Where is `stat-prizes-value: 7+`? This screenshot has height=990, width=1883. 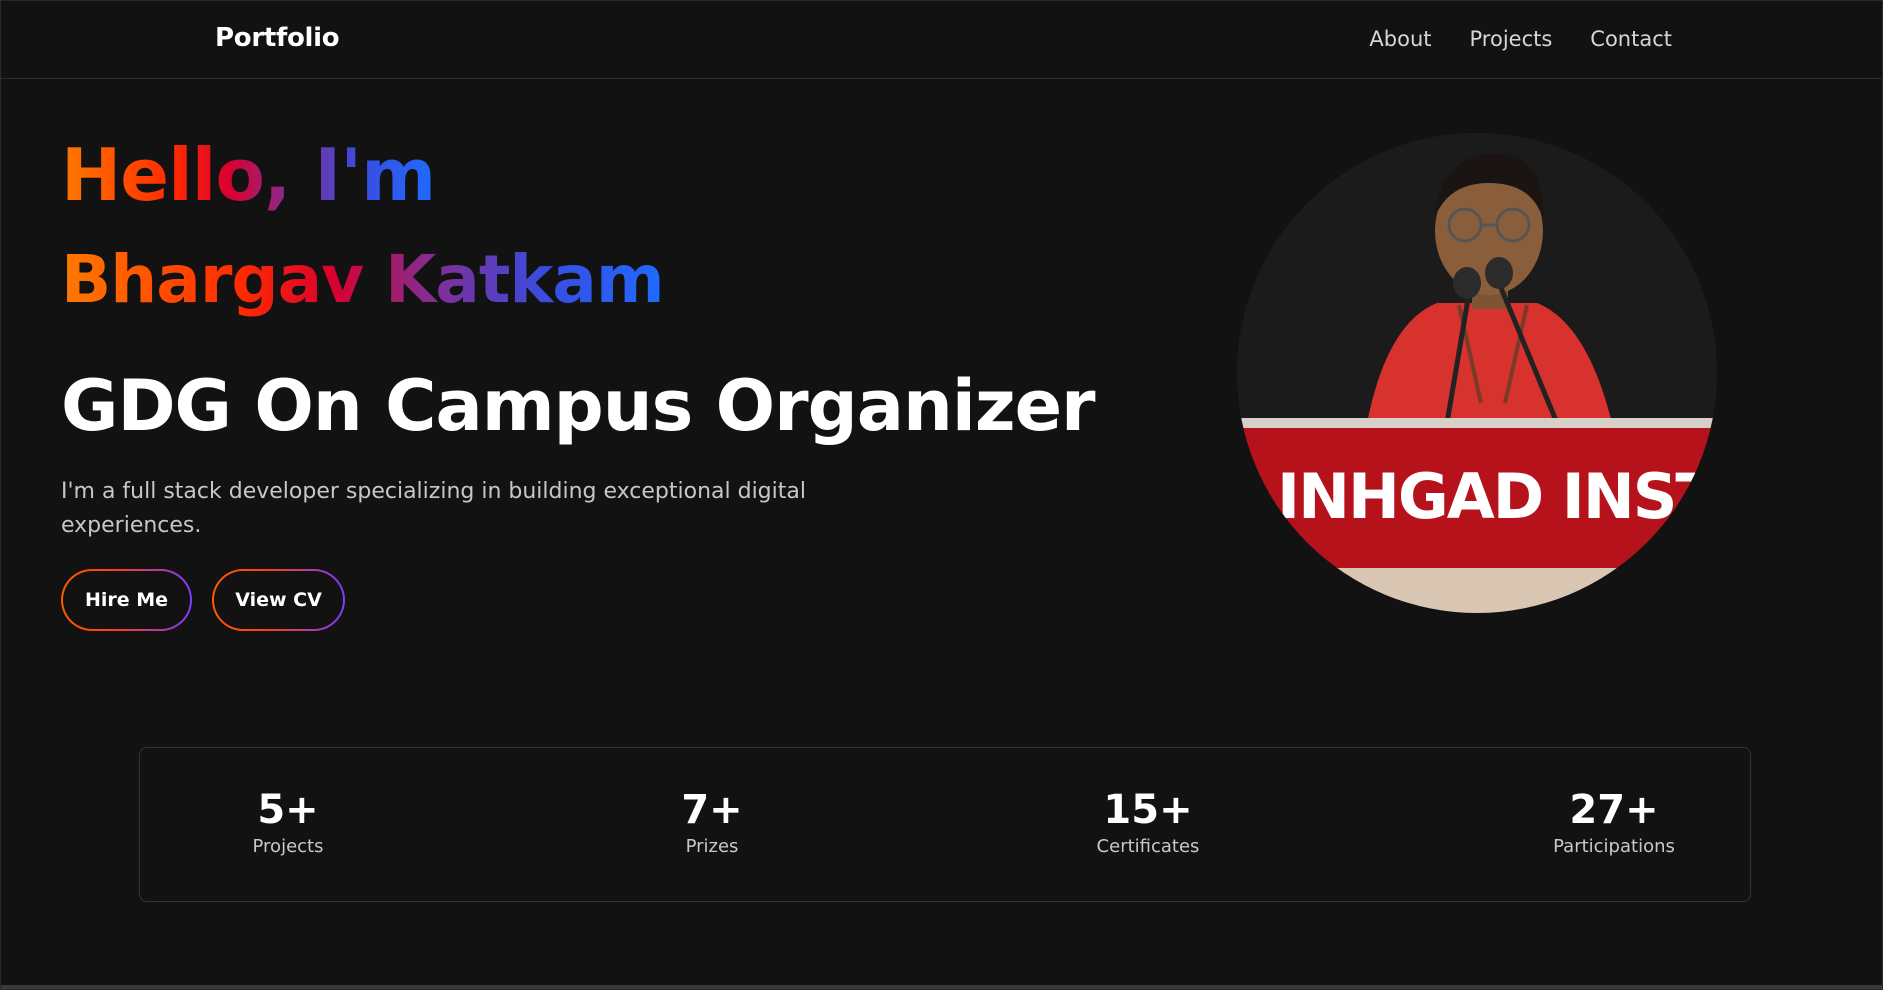
stat-prizes-value: 7+ is located at coordinates (712, 810).